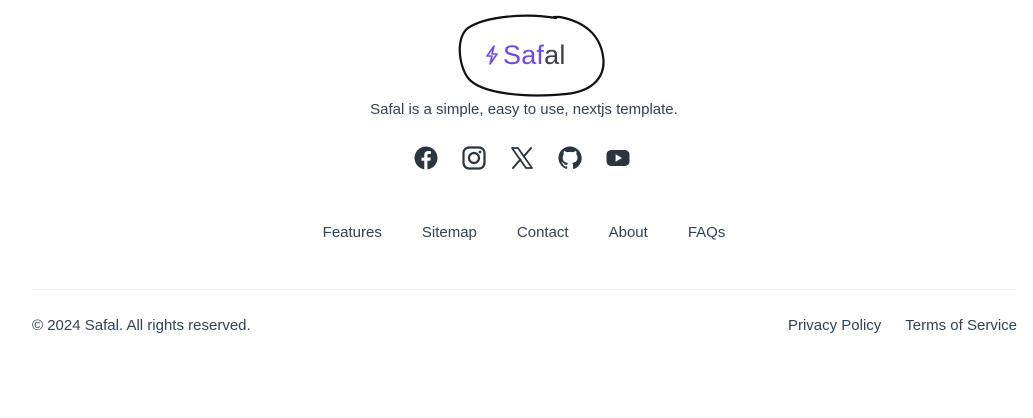 This screenshot has width=1033, height=418. I want to click on logo-annotation-area: Safal, so click(532, 56).